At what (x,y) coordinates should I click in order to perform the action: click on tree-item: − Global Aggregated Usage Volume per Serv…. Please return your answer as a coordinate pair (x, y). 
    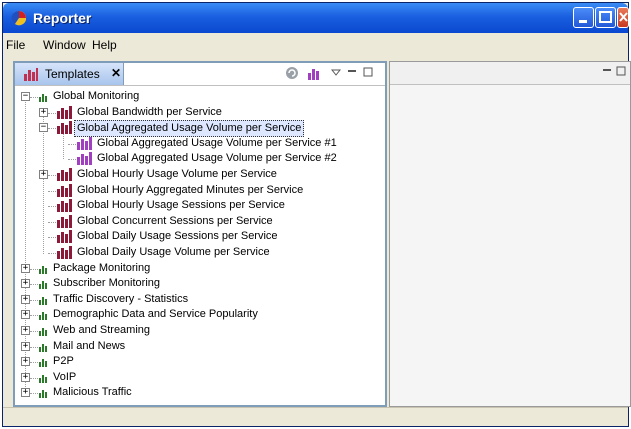
    Looking at the image, I should click on (200, 129).